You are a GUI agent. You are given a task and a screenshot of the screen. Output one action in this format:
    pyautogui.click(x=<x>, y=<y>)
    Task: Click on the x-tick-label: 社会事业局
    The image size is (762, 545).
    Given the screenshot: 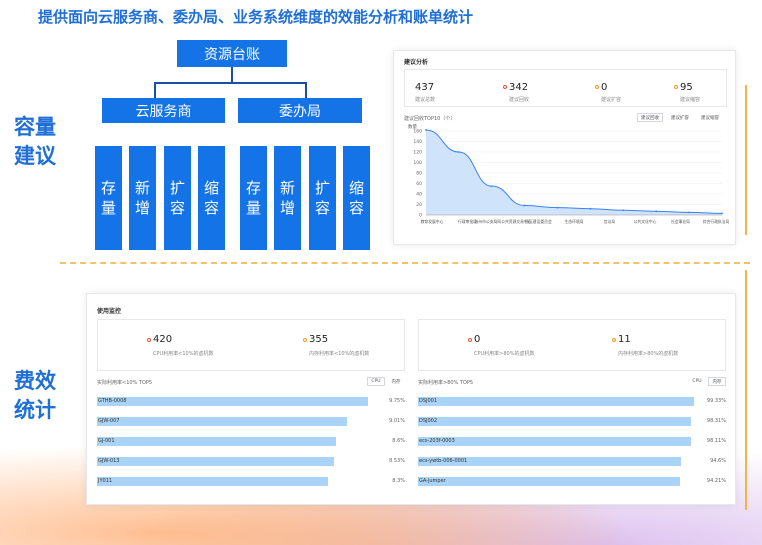 What is the action you would take?
    pyautogui.click(x=680, y=221)
    